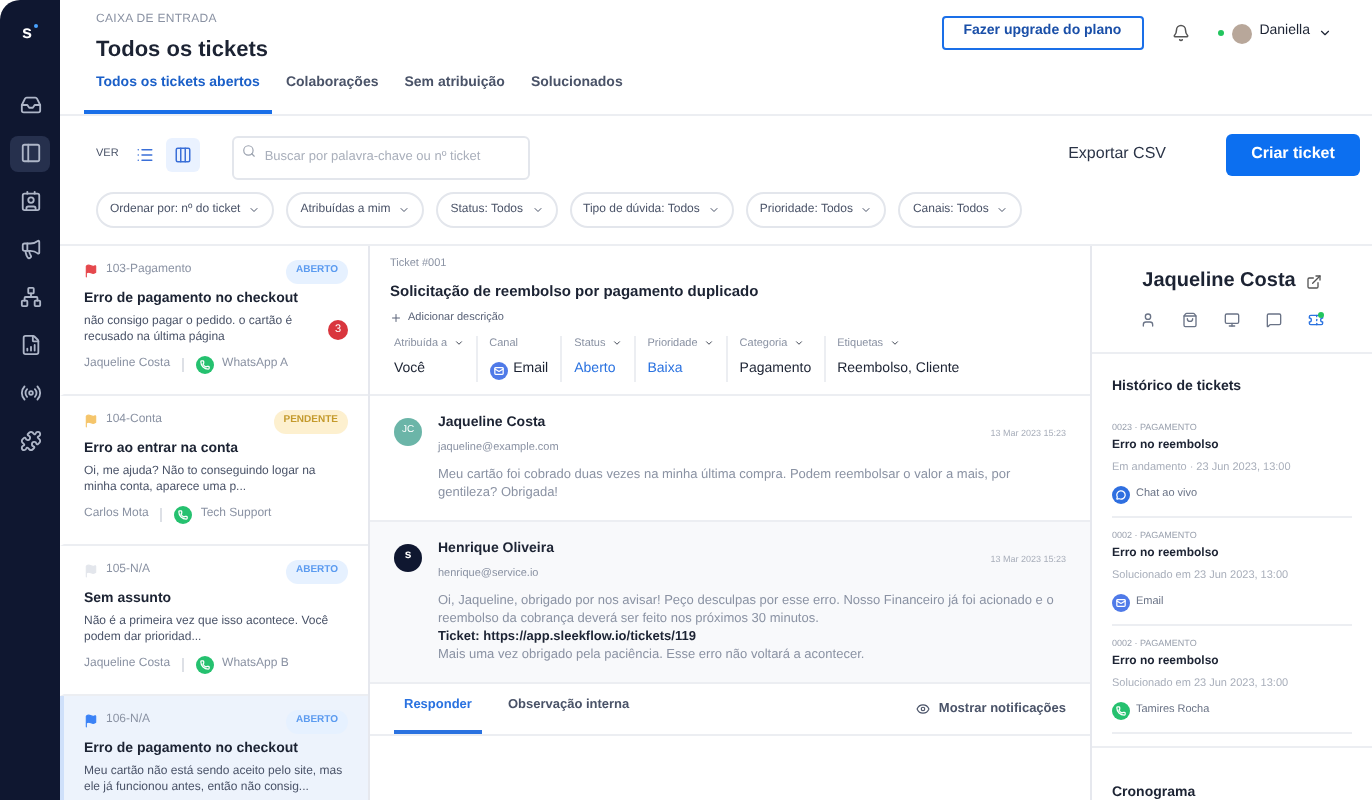 Image resolution: width=1372 pixels, height=800 pixels. What do you see at coordinates (498, 370) in the screenshot?
I see `email-icon` at bounding box center [498, 370].